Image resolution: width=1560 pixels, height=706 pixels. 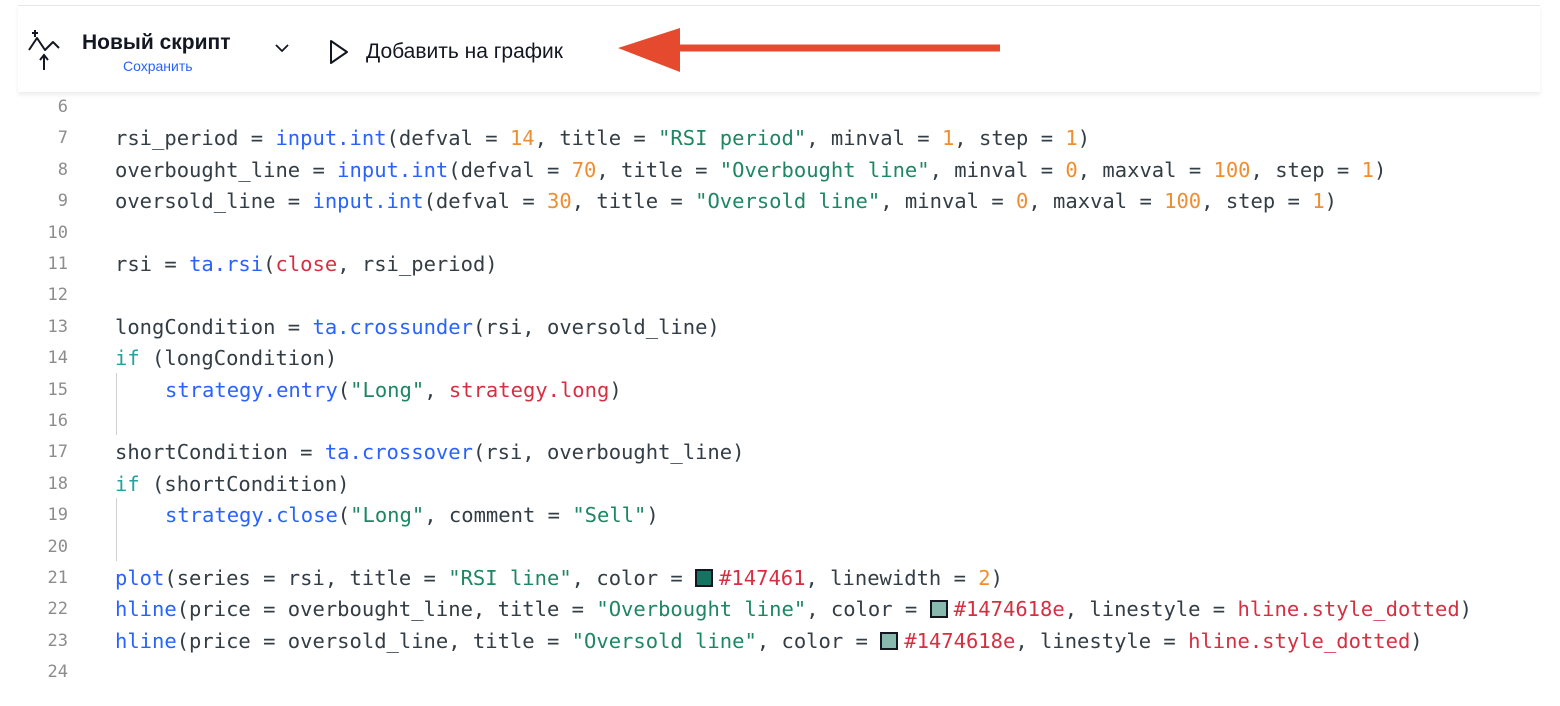 What do you see at coordinates (238, 358) in the screenshot?
I see `code-token: (longCondition)` at bounding box center [238, 358].